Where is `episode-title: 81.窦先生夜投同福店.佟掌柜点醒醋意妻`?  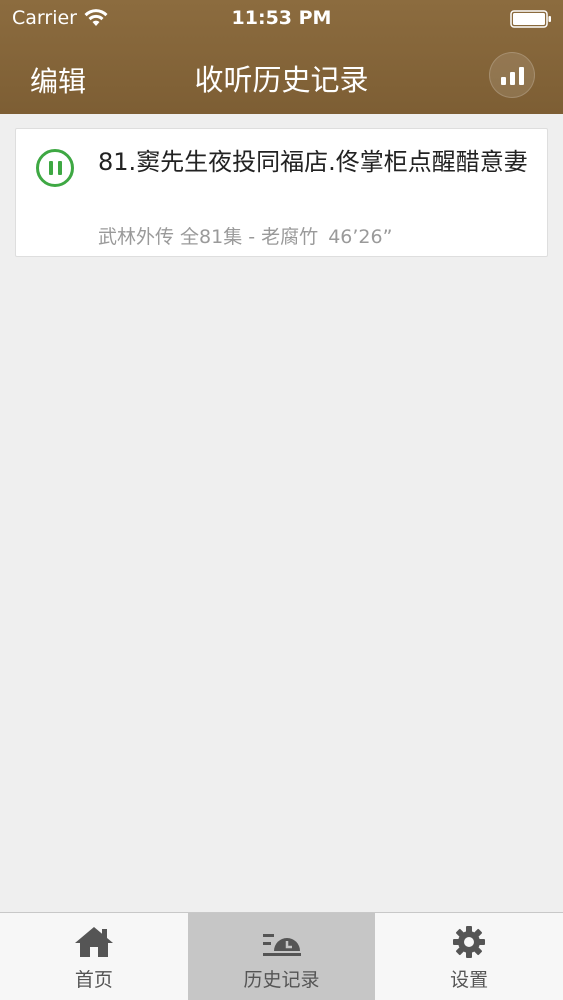
episode-title: 81.窦先生夜投同福店.佟掌柜点醒醋意妻 is located at coordinates (313, 162).